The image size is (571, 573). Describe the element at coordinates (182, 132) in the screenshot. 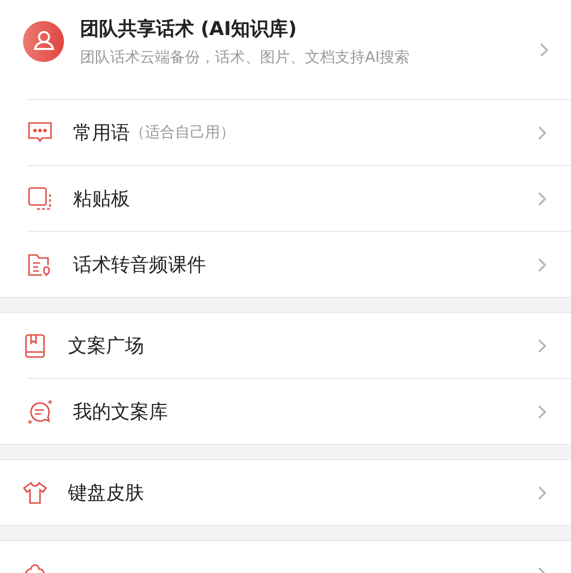

I see `item-note: （适合自己用）` at that location.